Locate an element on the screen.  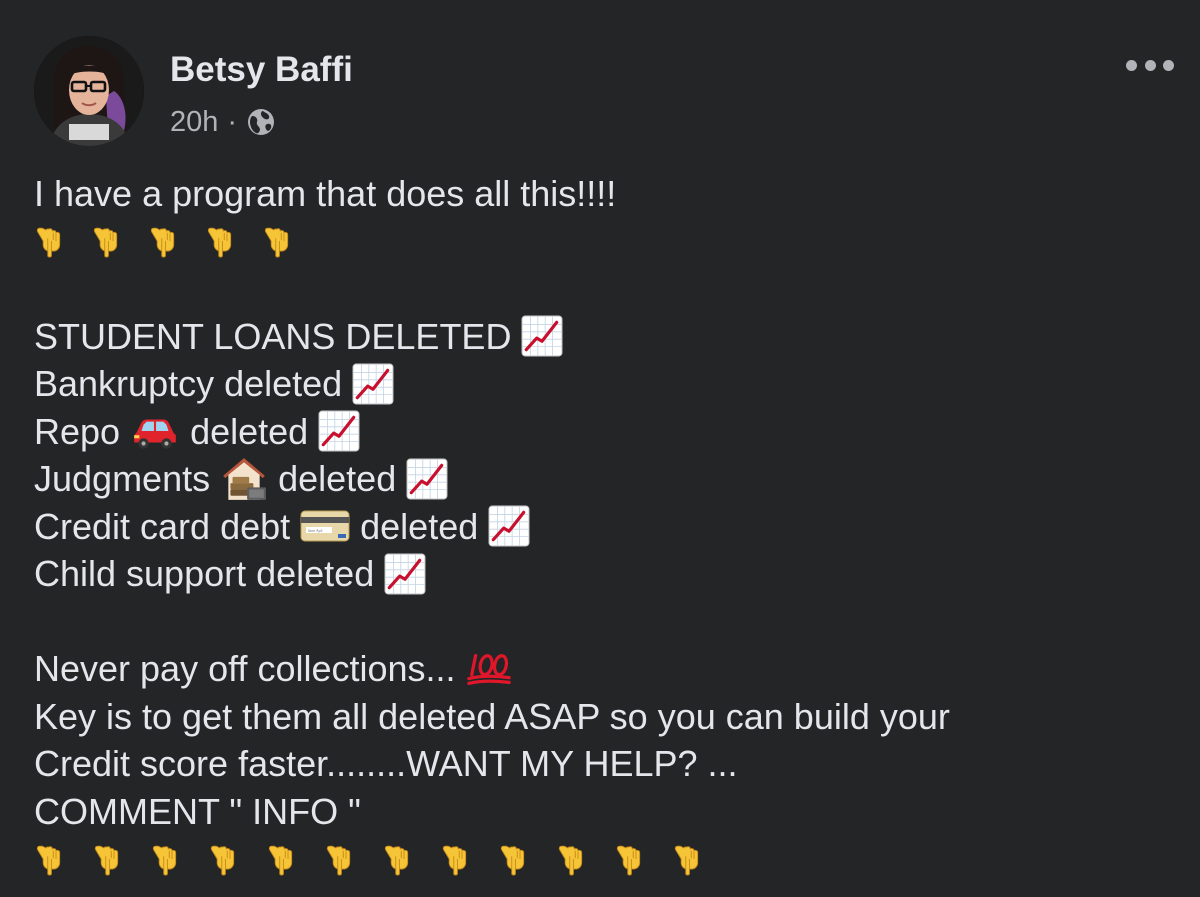
author-avatar is located at coordinates (89, 91).